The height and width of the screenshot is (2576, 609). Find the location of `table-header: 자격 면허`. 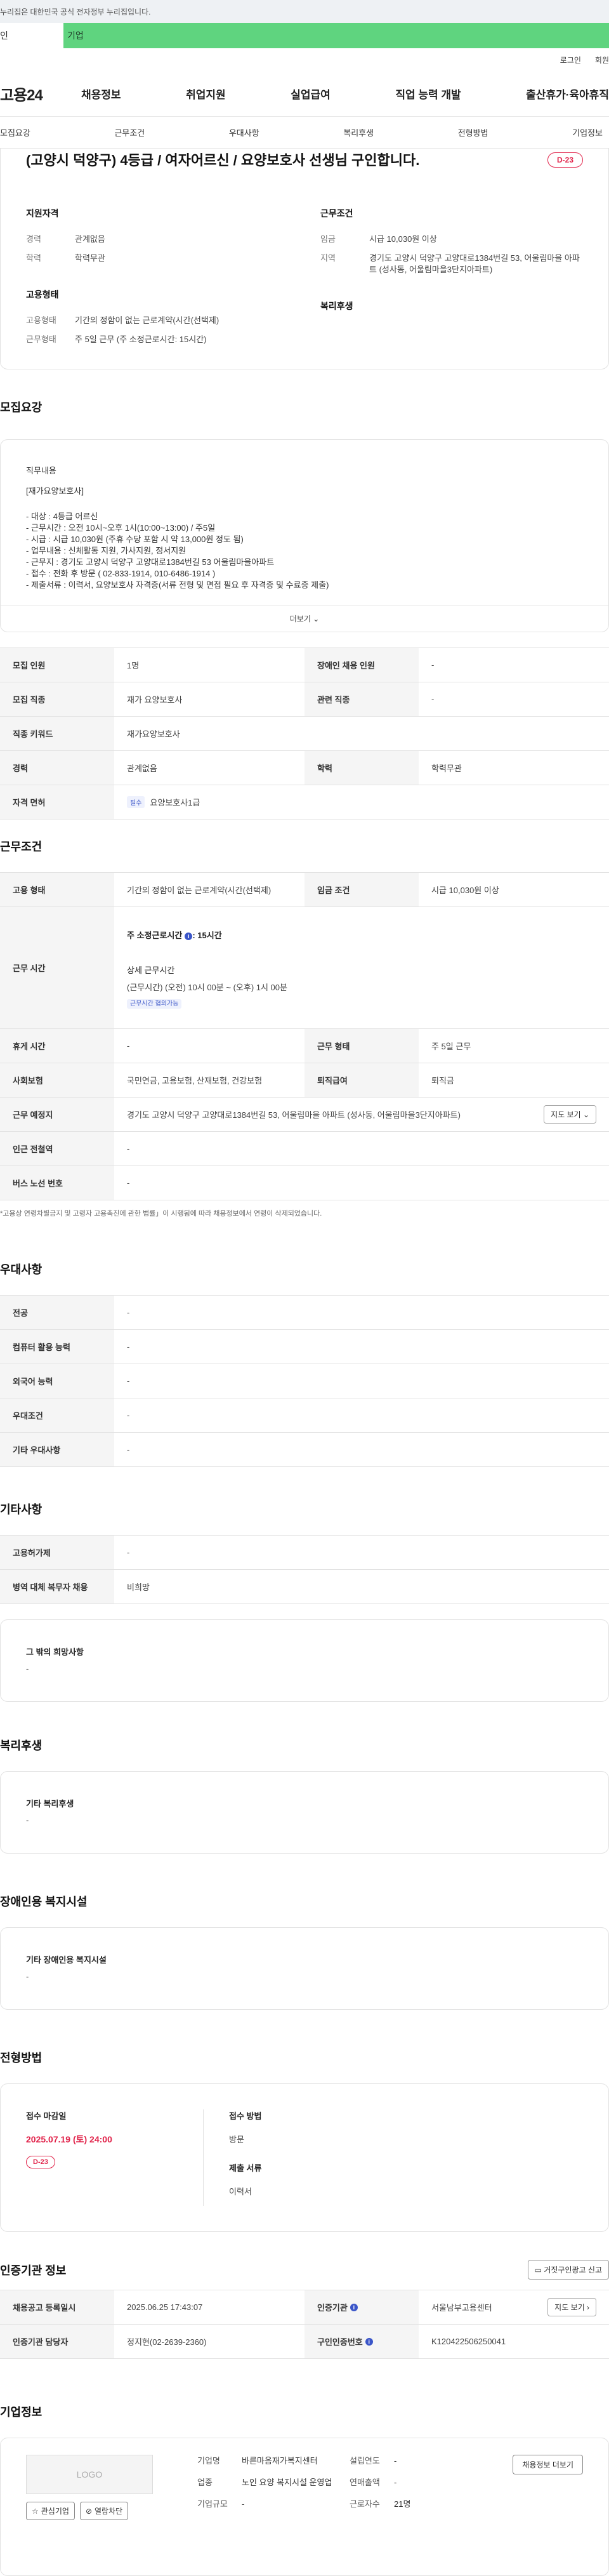

table-header: 자격 면허 is located at coordinates (57, 802).